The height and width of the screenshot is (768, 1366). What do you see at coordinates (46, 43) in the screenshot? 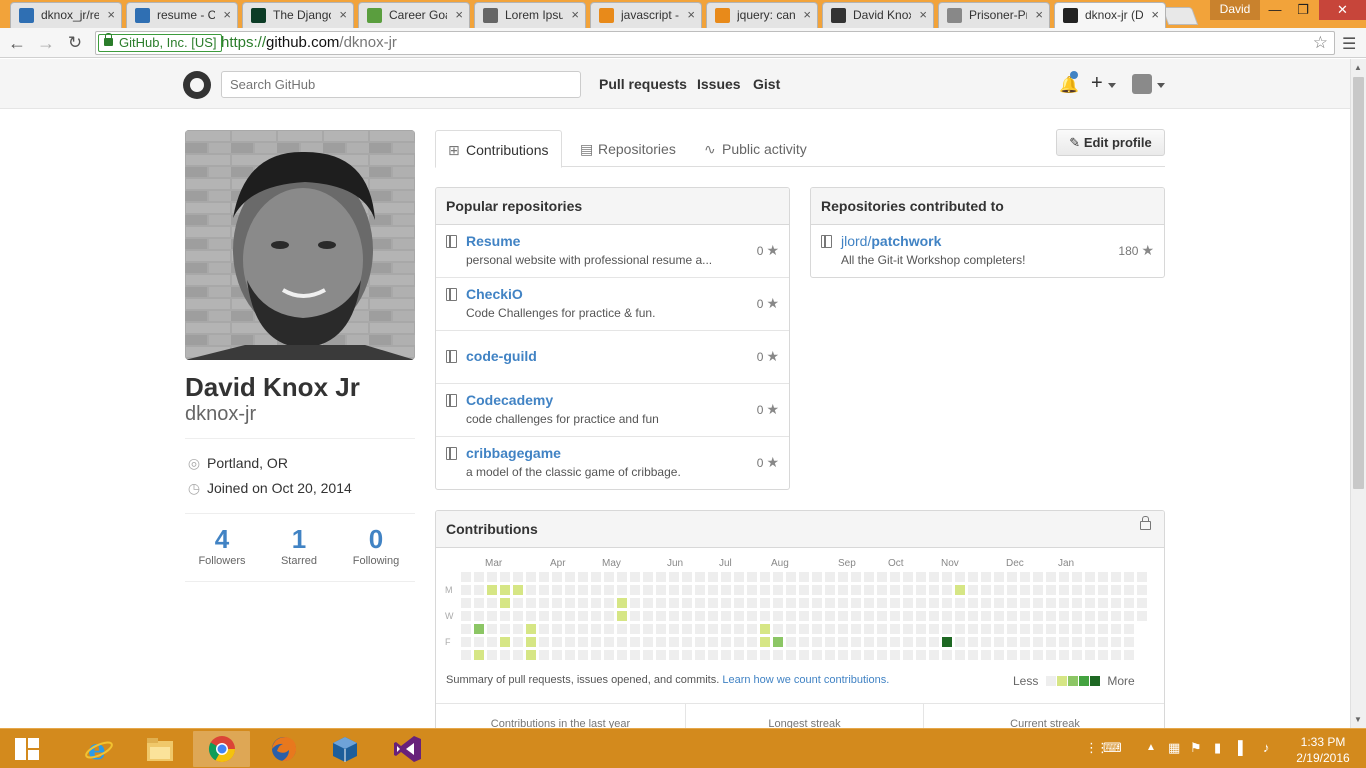
I see `forward-icon: →` at bounding box center [46, 43].